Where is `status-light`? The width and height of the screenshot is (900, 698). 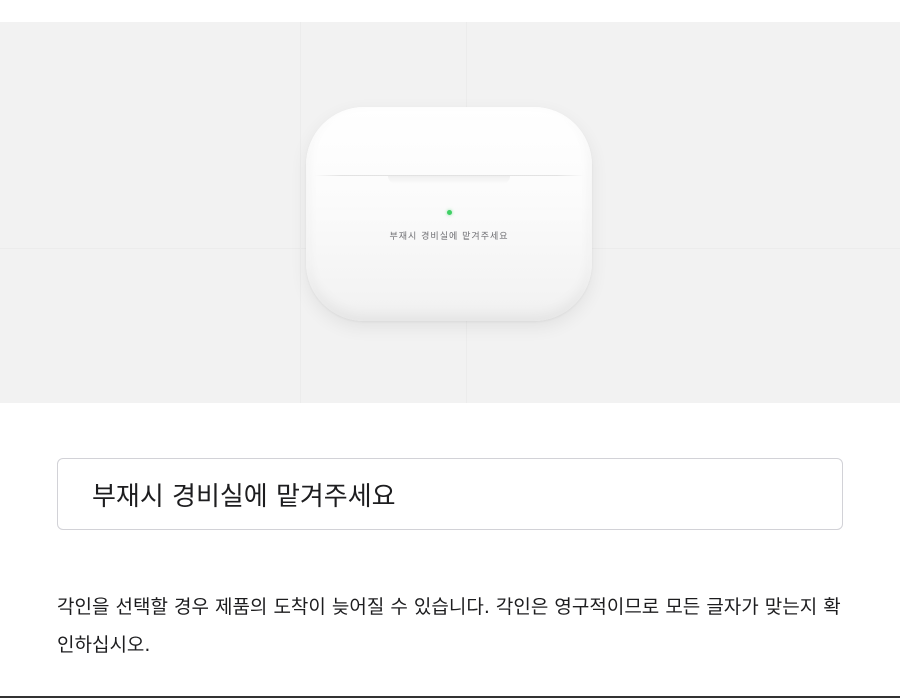
status-light is located at coordinates (449, 212).